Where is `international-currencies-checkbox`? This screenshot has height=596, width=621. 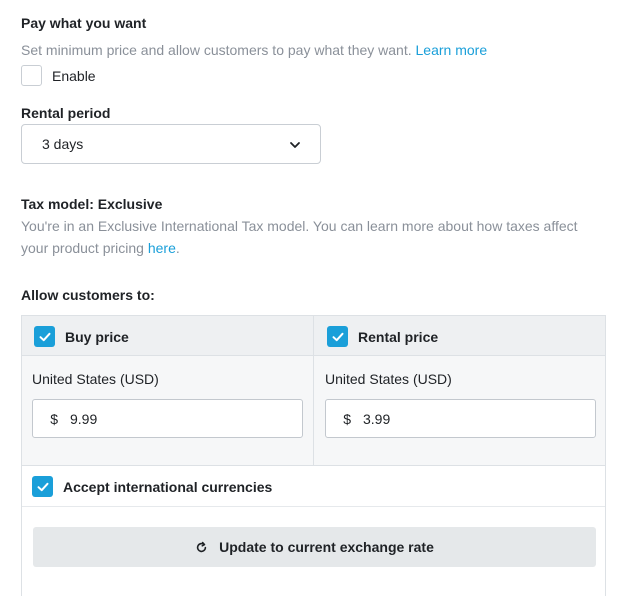 international-currencies-checkbox is located at coordinates (42, 486).